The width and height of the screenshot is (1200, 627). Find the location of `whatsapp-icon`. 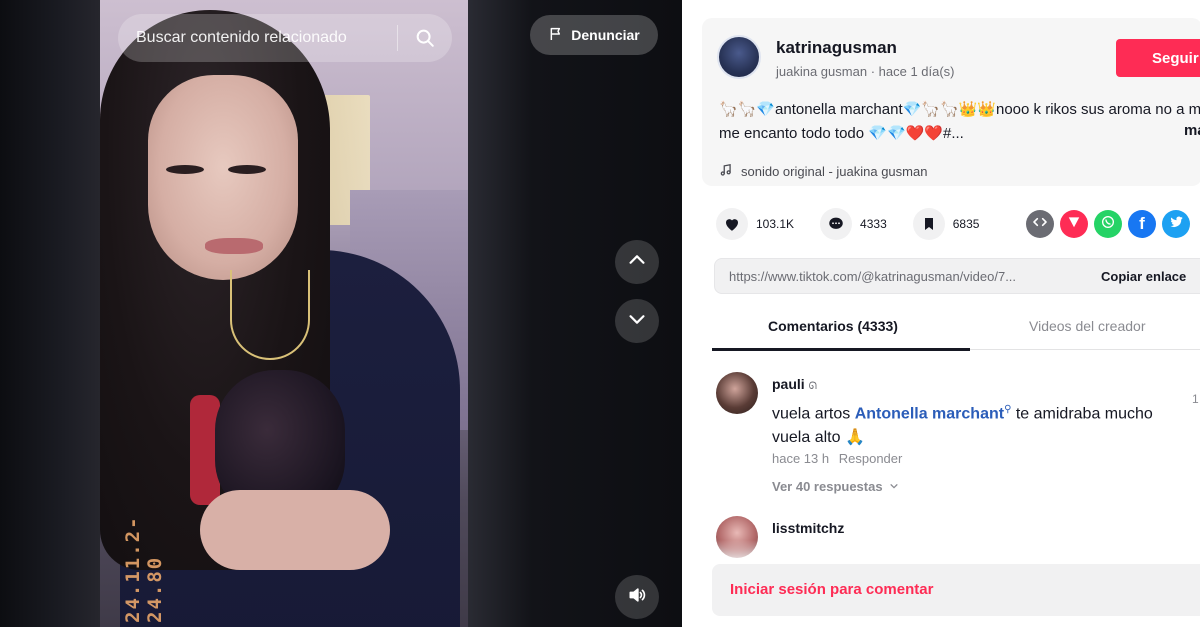

whatsapp-icon is located at coordinates (1108, 224).